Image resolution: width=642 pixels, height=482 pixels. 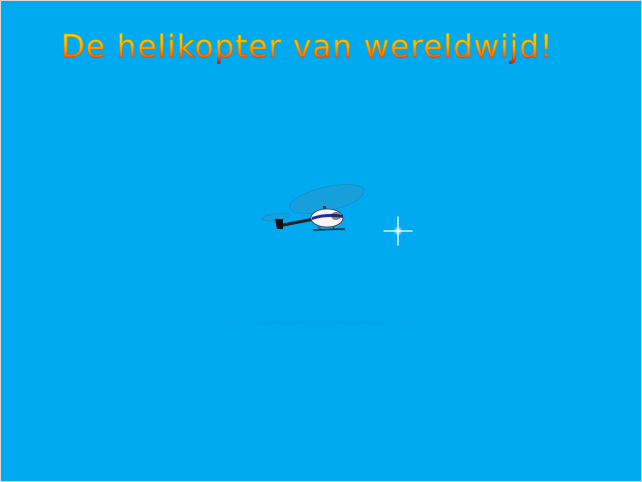 I want to click on ground-shadow, so click(x=321, y=323).